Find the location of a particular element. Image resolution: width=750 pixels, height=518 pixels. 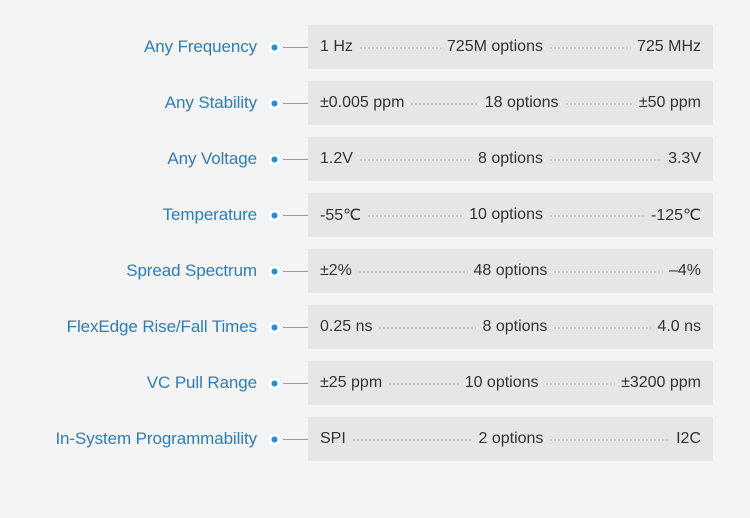

spec-max-value: 725 MHz is located at coordinates (668, 46).